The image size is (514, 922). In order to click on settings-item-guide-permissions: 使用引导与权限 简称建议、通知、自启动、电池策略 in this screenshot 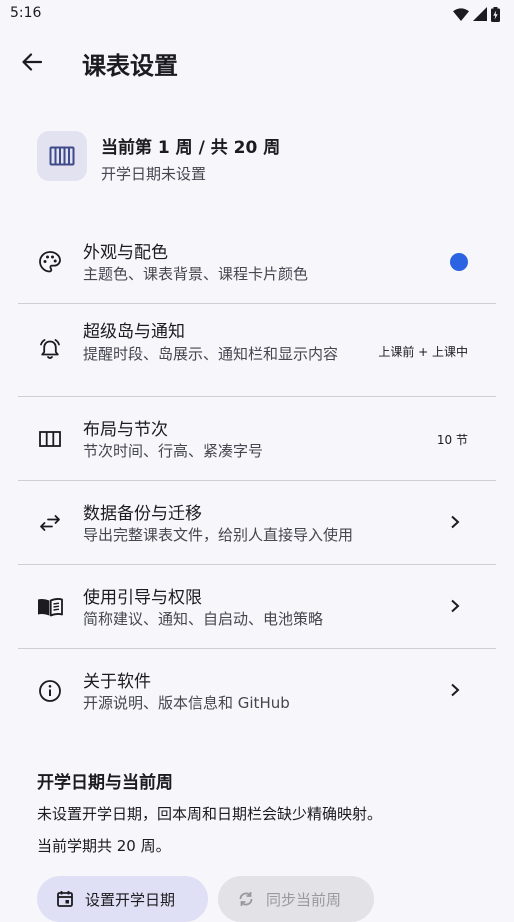, I will do `click(257, 607)`.